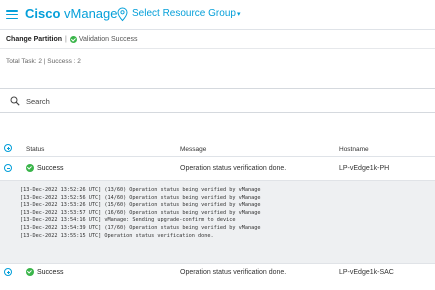 This screenshot has height=290, width=435. Describe the element at coordinates (8, 168) in the screenshot. I see `collapse-icon` at that location.